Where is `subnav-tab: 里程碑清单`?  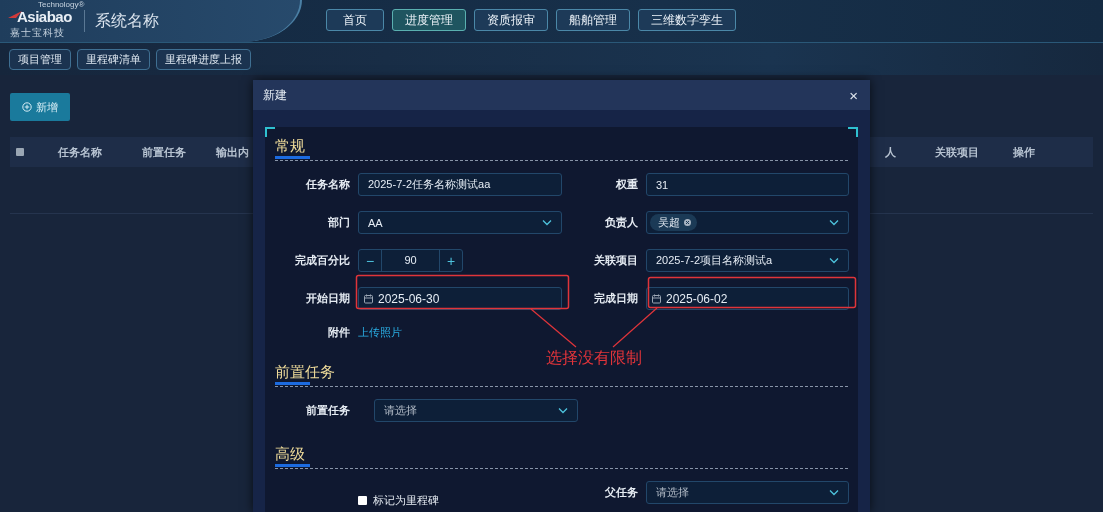
subnav-tab: 里程碑清单 is located at coordinates (113, 59).